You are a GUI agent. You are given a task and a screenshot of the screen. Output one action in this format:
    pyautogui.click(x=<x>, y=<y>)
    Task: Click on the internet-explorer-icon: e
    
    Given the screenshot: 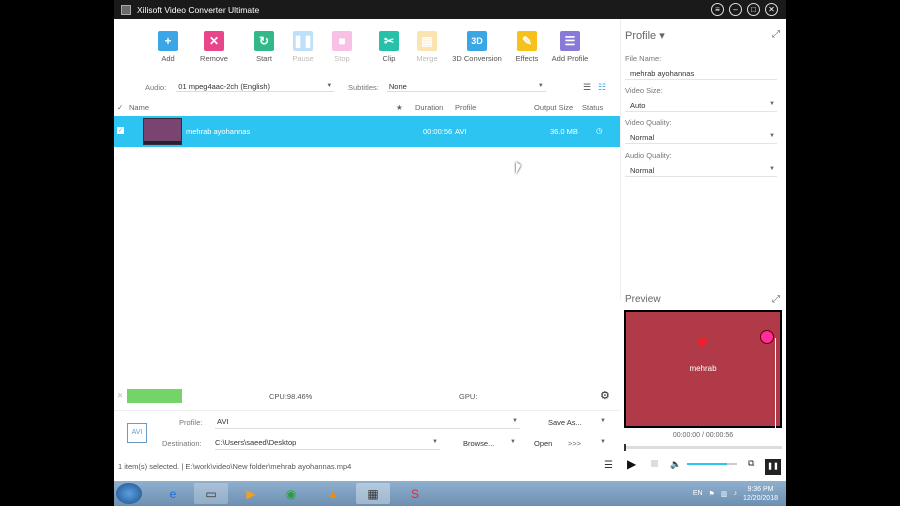 What is the action you would take?
    pyautogui.click(x=173, y=493)
    